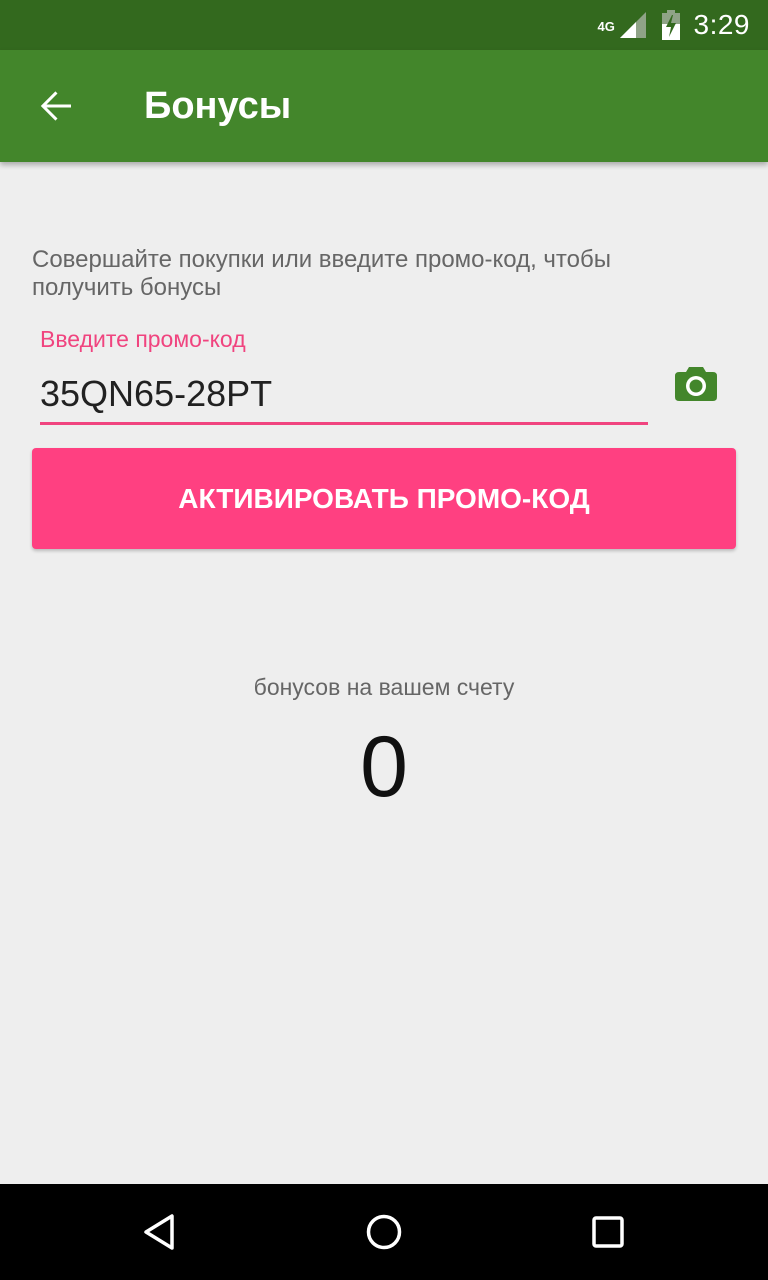 The image size is (768, 1280). What do you see at coordinates (624, 25) in the screenshot?
I see `signal-icon: 4G` at bounding box center [624, 25].